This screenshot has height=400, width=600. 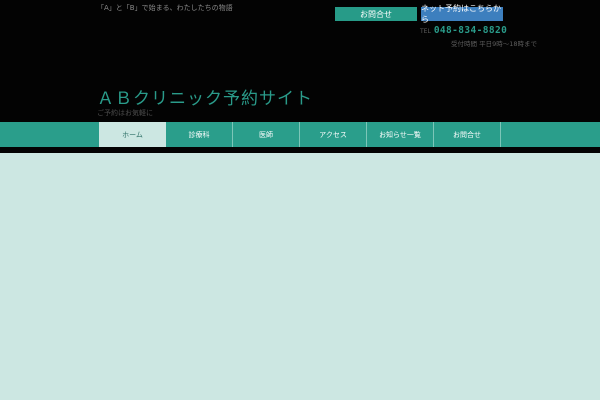 What do you see at coordinates (205, 96) in the screenshot?
I see `site-title: ＡＢクリニック予約サイト` at bounding box center [205, 96].